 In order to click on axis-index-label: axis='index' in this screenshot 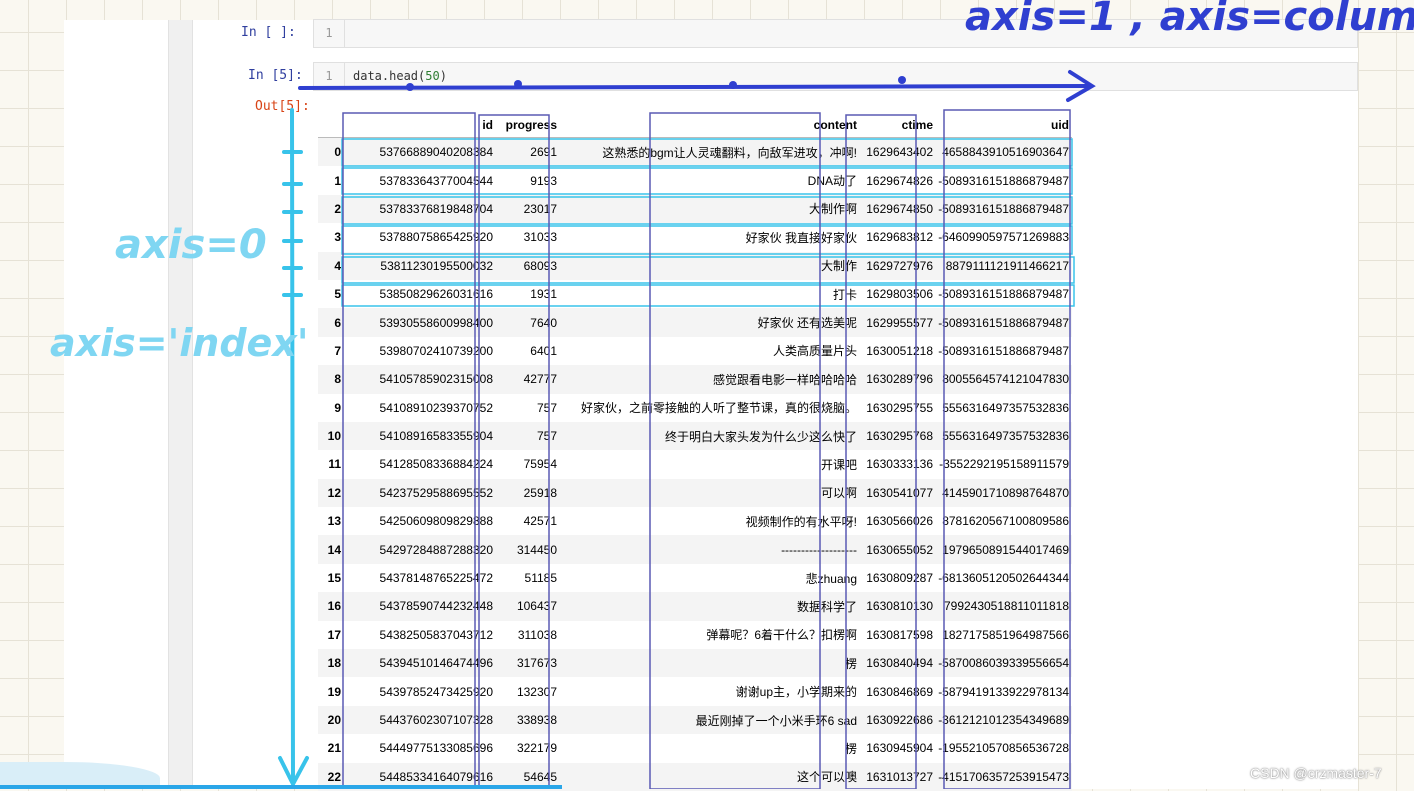, I will do `click(179, 343)`.